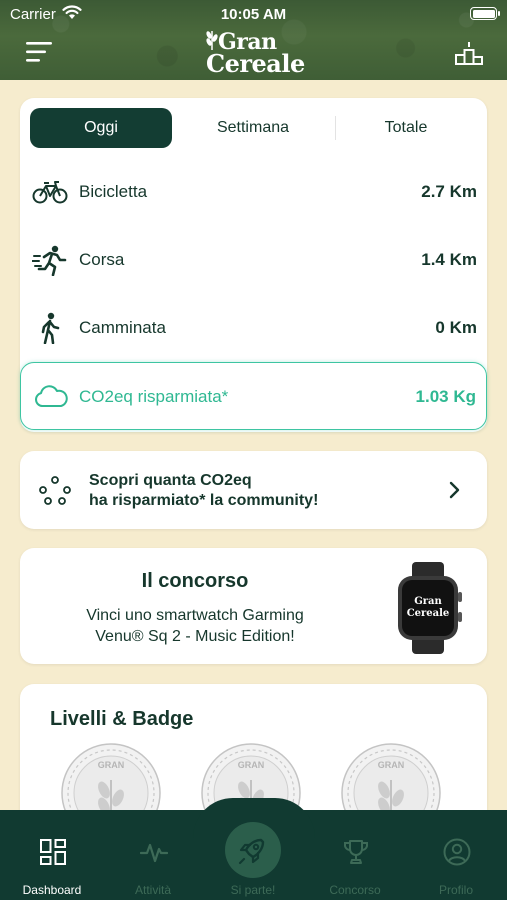 The image size is (507, 900). I want to click on rocket-icon, so click(251, 851).